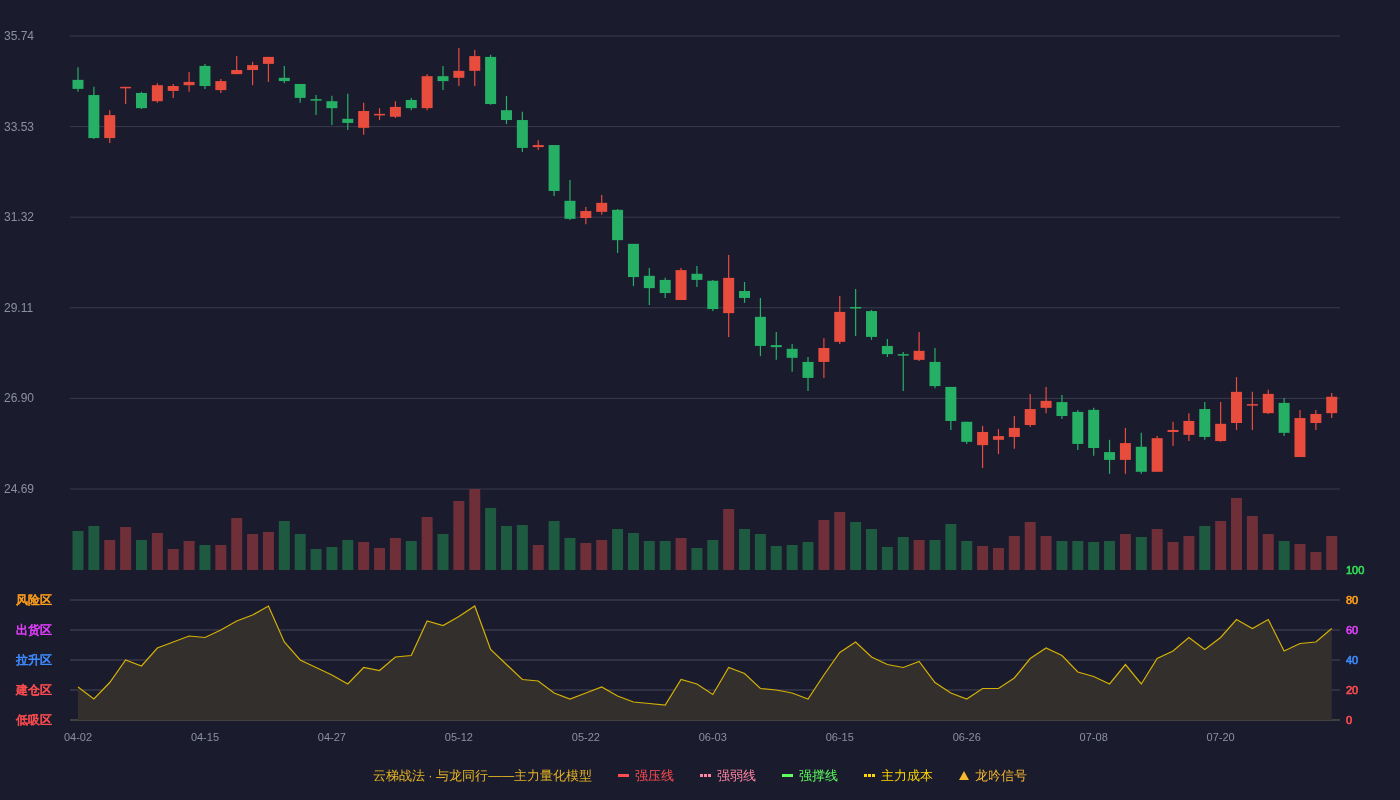  I want to click on axis-label: 35.74, so click(19, 36).